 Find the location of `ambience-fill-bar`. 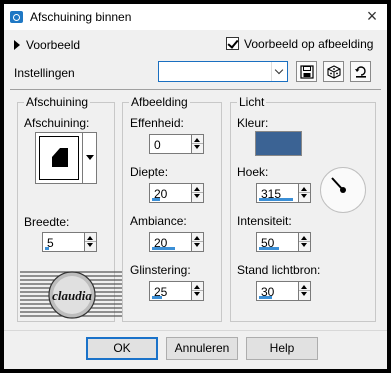

ambience-fill-bar is located at coordinates (163, 248).